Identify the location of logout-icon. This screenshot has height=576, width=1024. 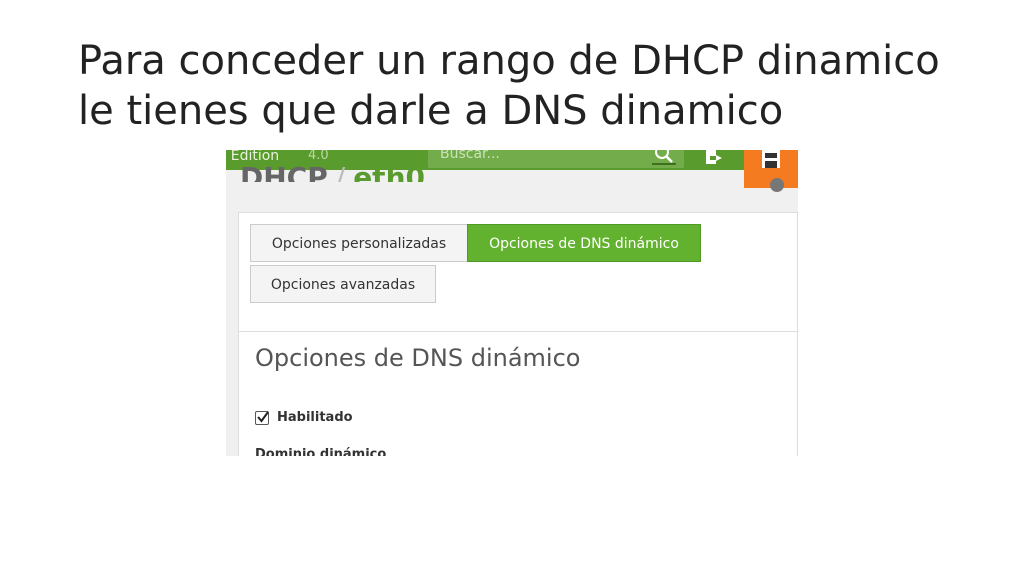
(714, 159).